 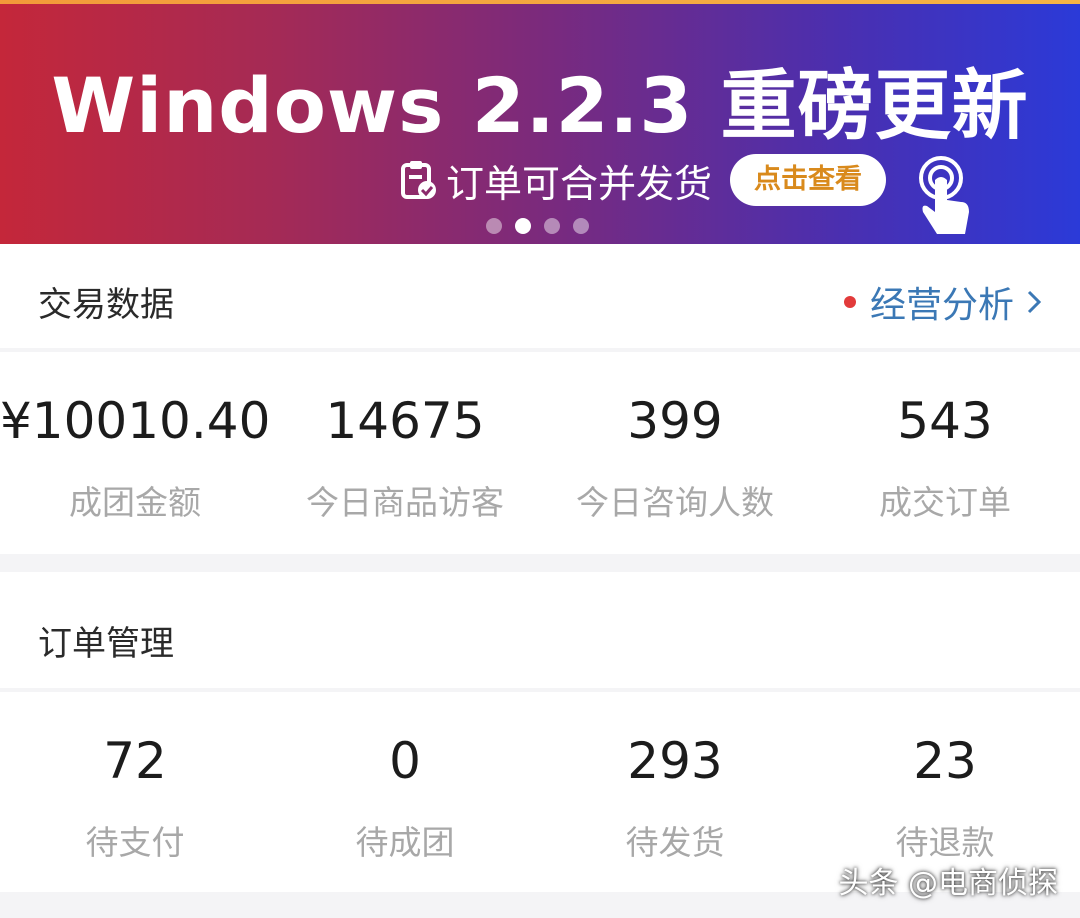 What do you see at coordinates (941, 305) in the screenshot?
I see `business-analysis-label: 经营分析` at bounding box center [941, 305].